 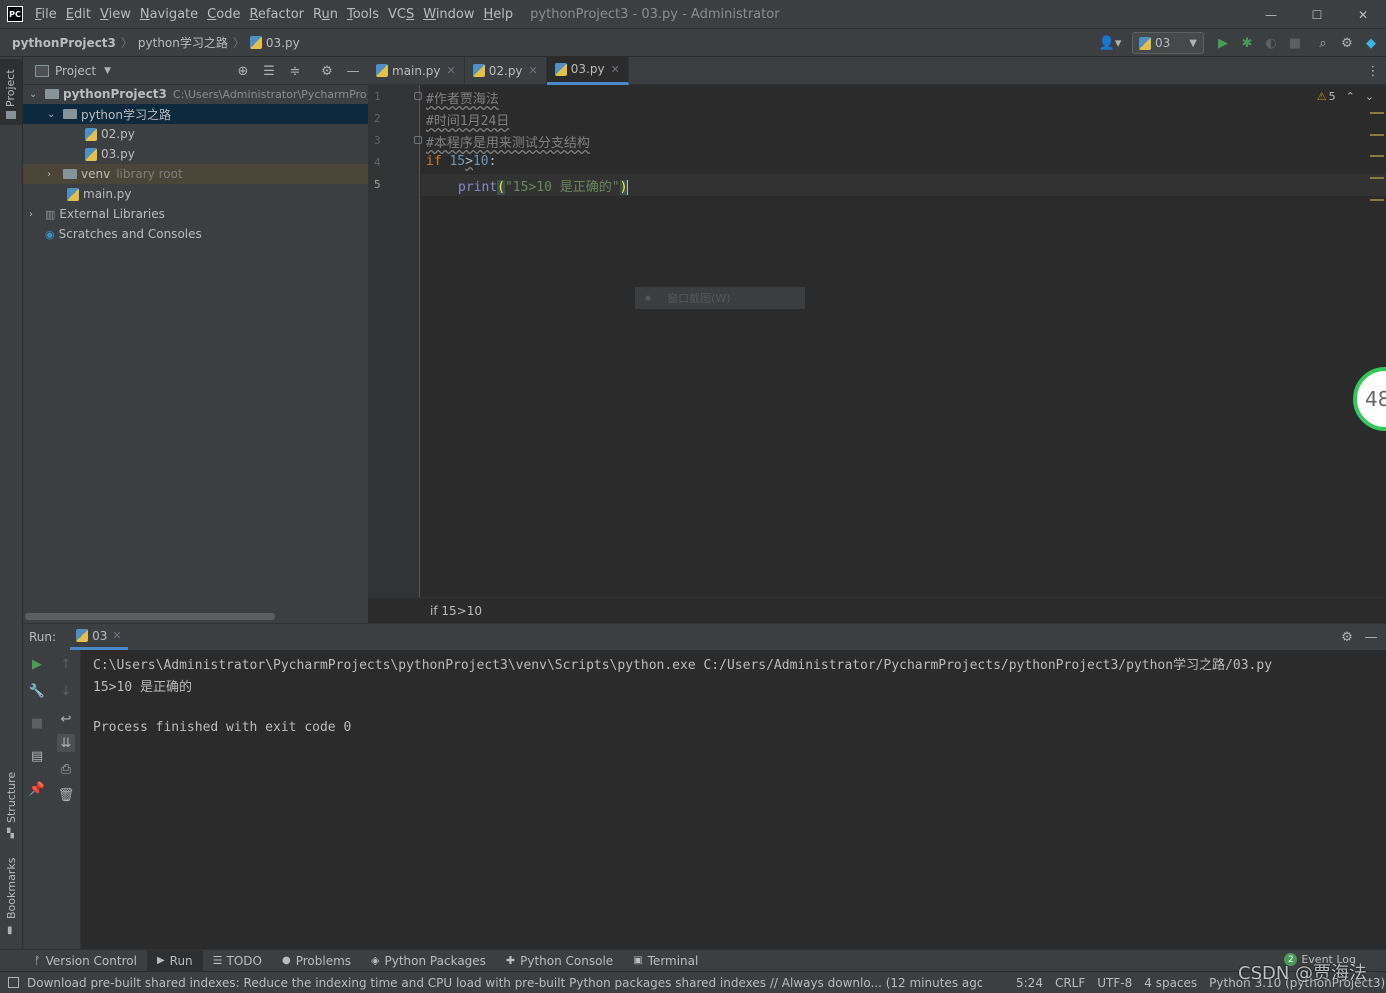 I want to click on breadcrumb-file: 03.py, so click(x=283, y=43).